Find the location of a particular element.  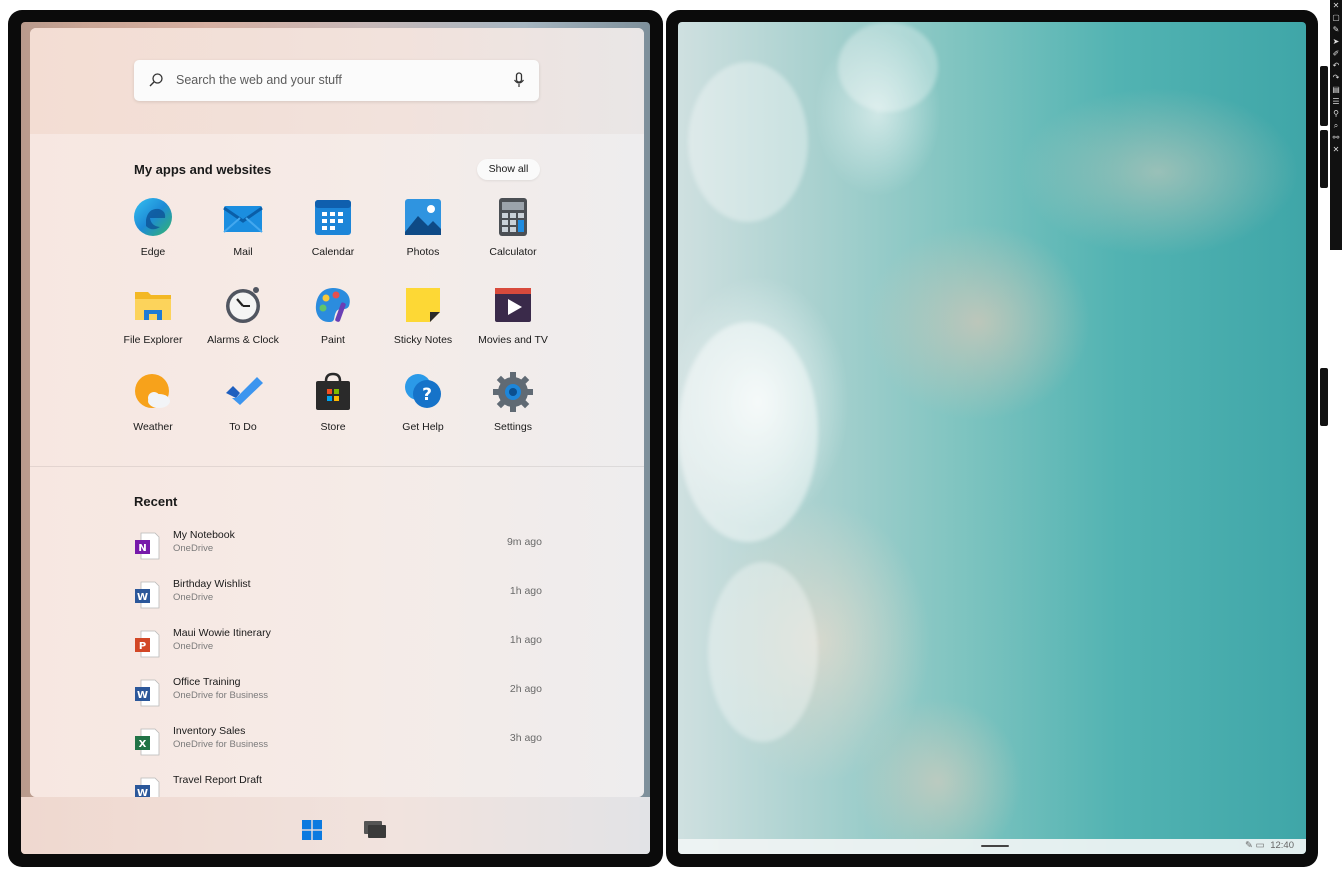

app-calendar: Calendar is located at coordinates (333, 233).